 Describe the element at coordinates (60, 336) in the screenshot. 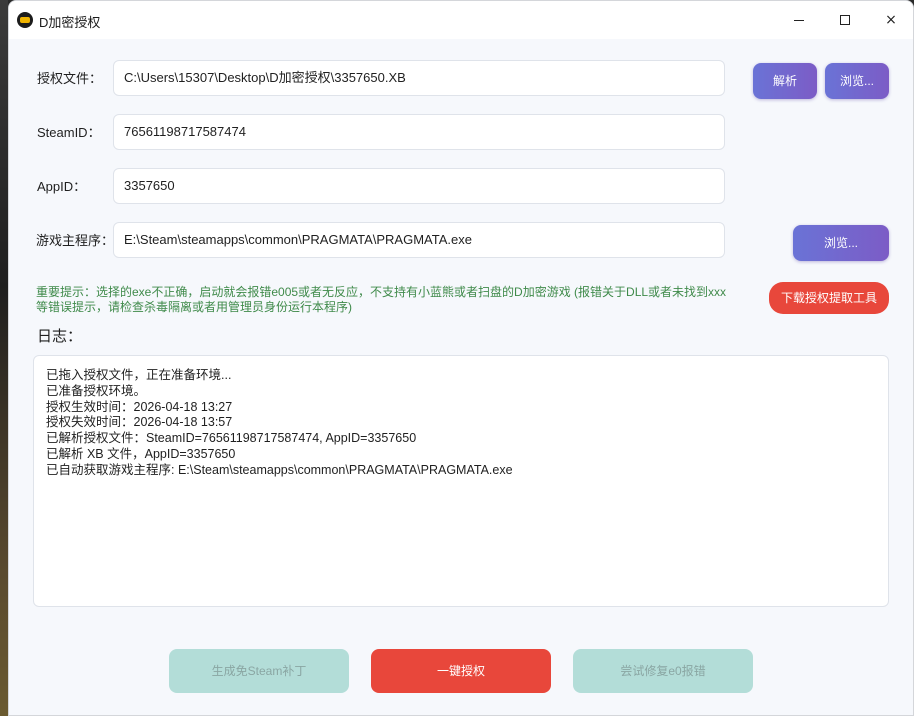

I see `log-title: 日志：` at that location.